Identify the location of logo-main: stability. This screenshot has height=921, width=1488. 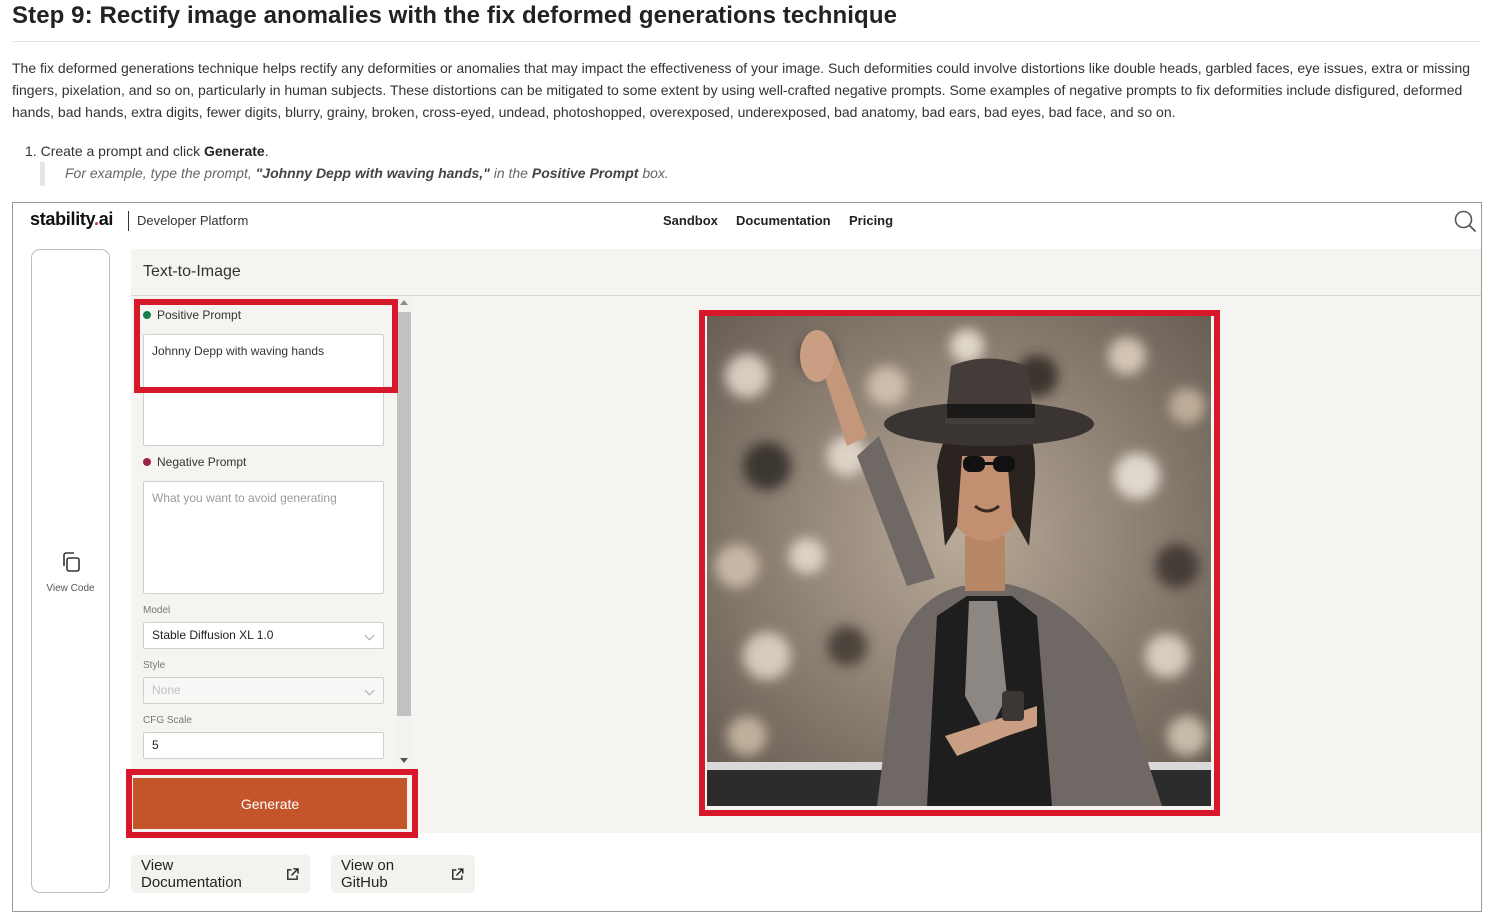
(62, 219).